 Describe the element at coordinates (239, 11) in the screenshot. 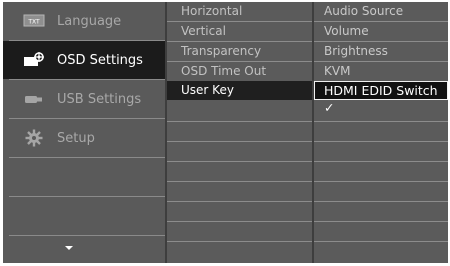

I see `submenu-item-horizontal: Horizontal` at that location.